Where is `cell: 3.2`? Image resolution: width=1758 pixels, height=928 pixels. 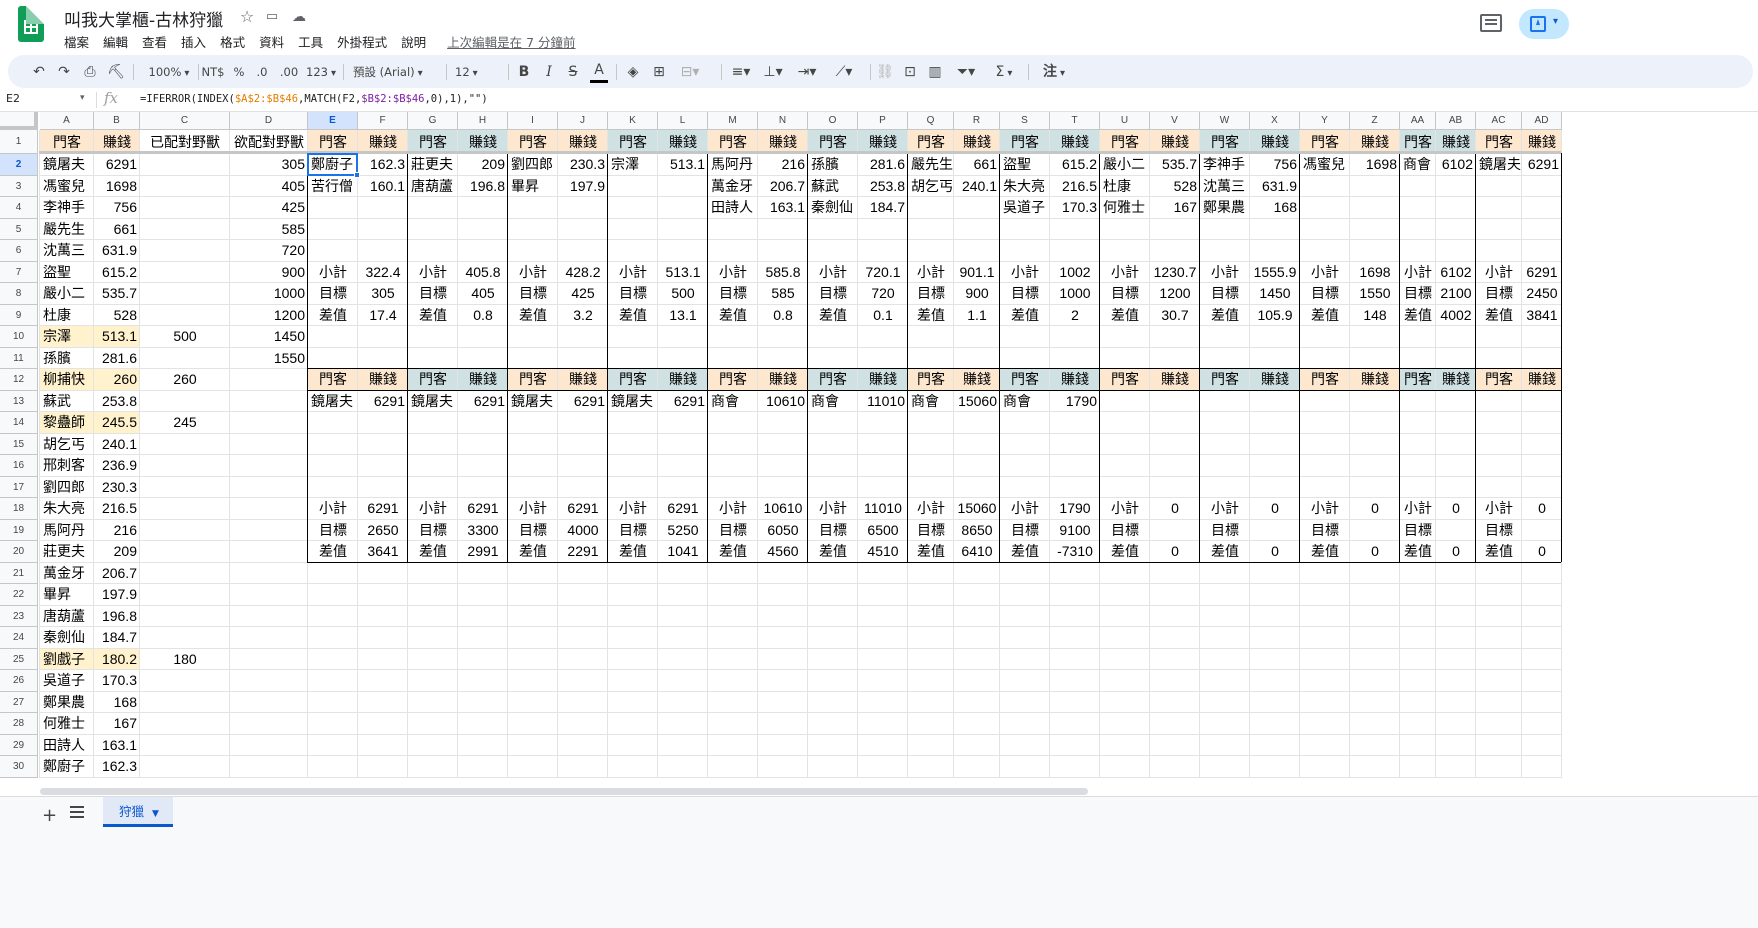
cell: 3.2 is located at coordinates (583, 316).